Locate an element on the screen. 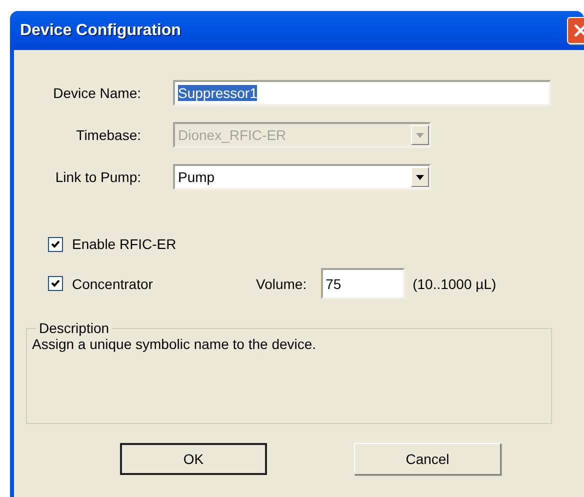 The width and height of the screenshot is (584, 497). checkbox-label: Concentrator is located at coordinates (112, 284).